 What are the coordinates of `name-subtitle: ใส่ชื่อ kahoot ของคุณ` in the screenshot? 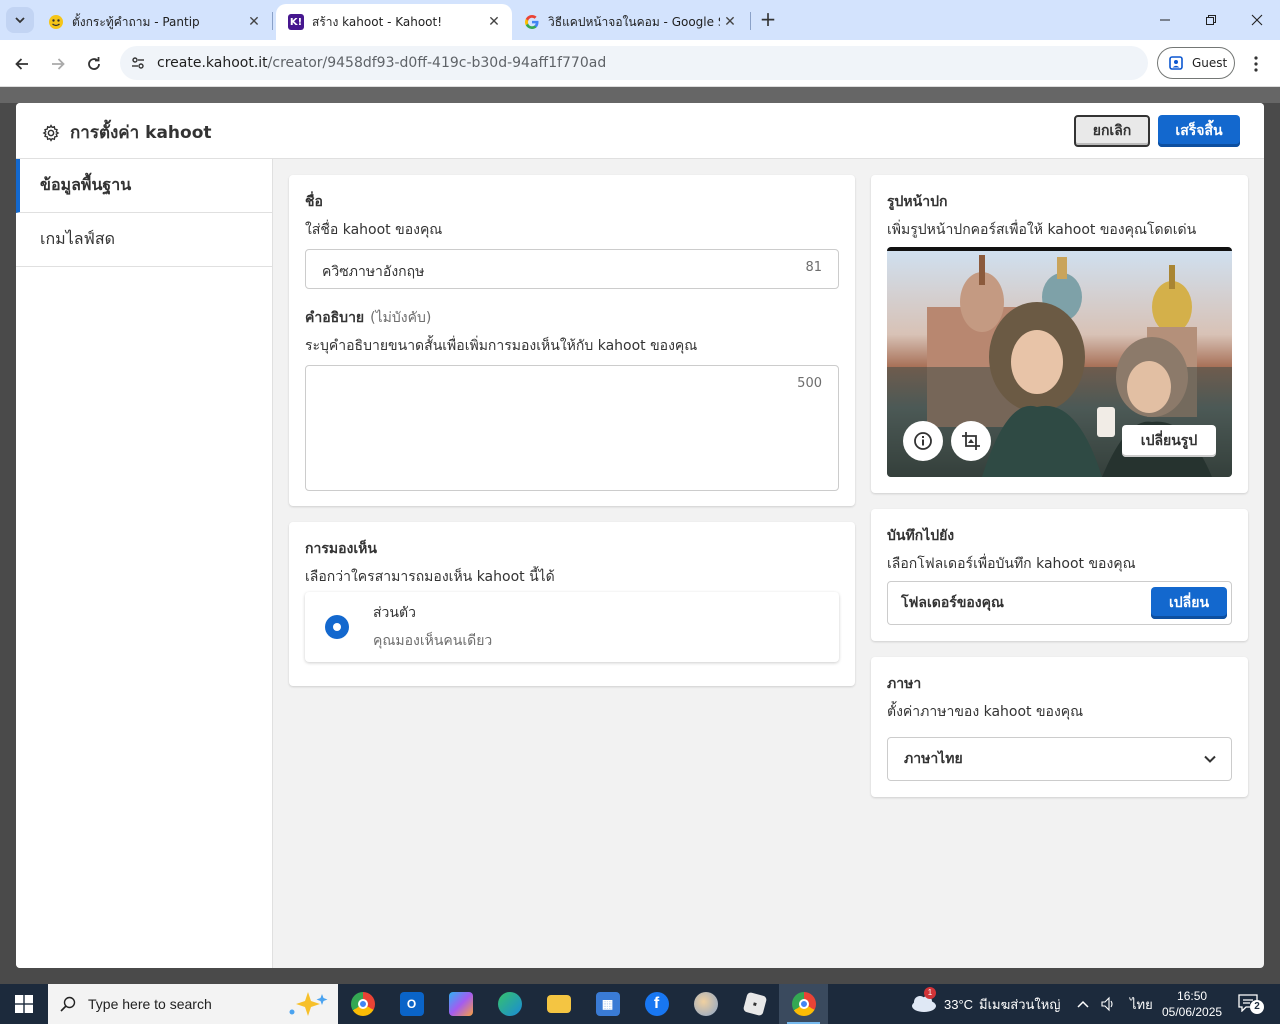 It's located at (374, 230).